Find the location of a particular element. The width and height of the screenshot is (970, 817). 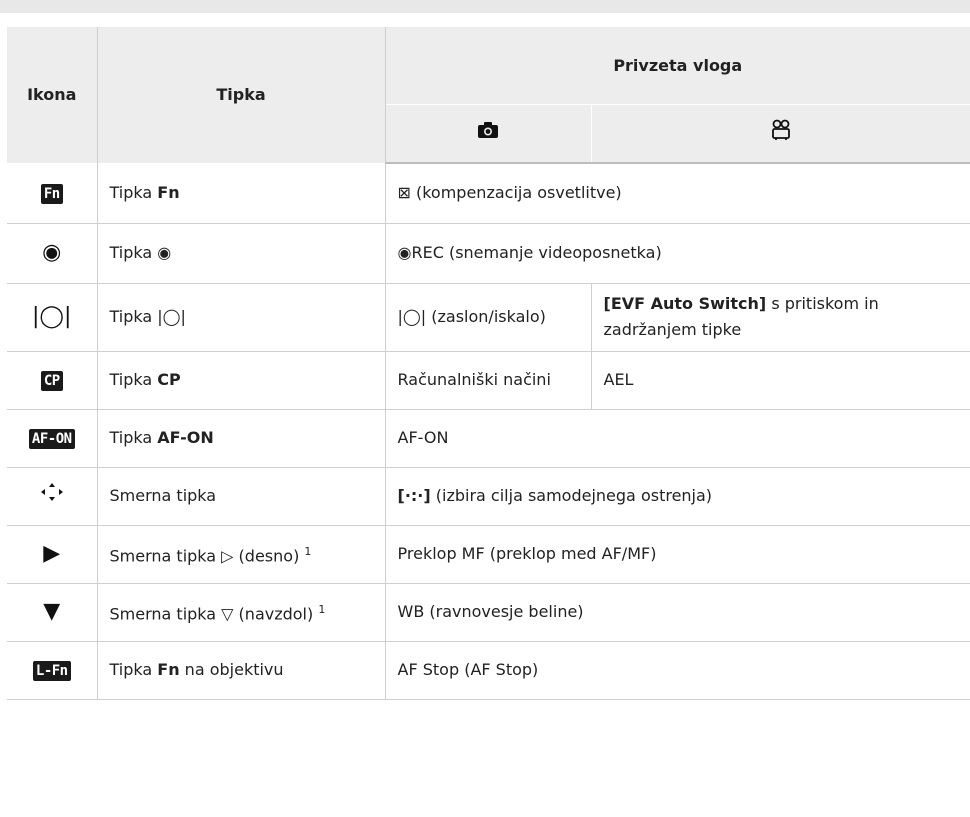

key-cell: Tipka AF-ON is located at coordinates (241, 438).